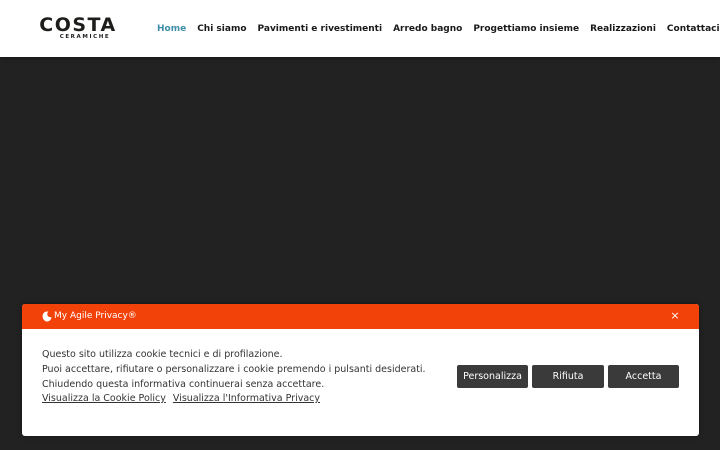 The image size is (720, 450). Describe the element at coordinates (427, 29) in the screenshot. I see `nav-item-arredo-bagno: Arredo bagno` at that location.